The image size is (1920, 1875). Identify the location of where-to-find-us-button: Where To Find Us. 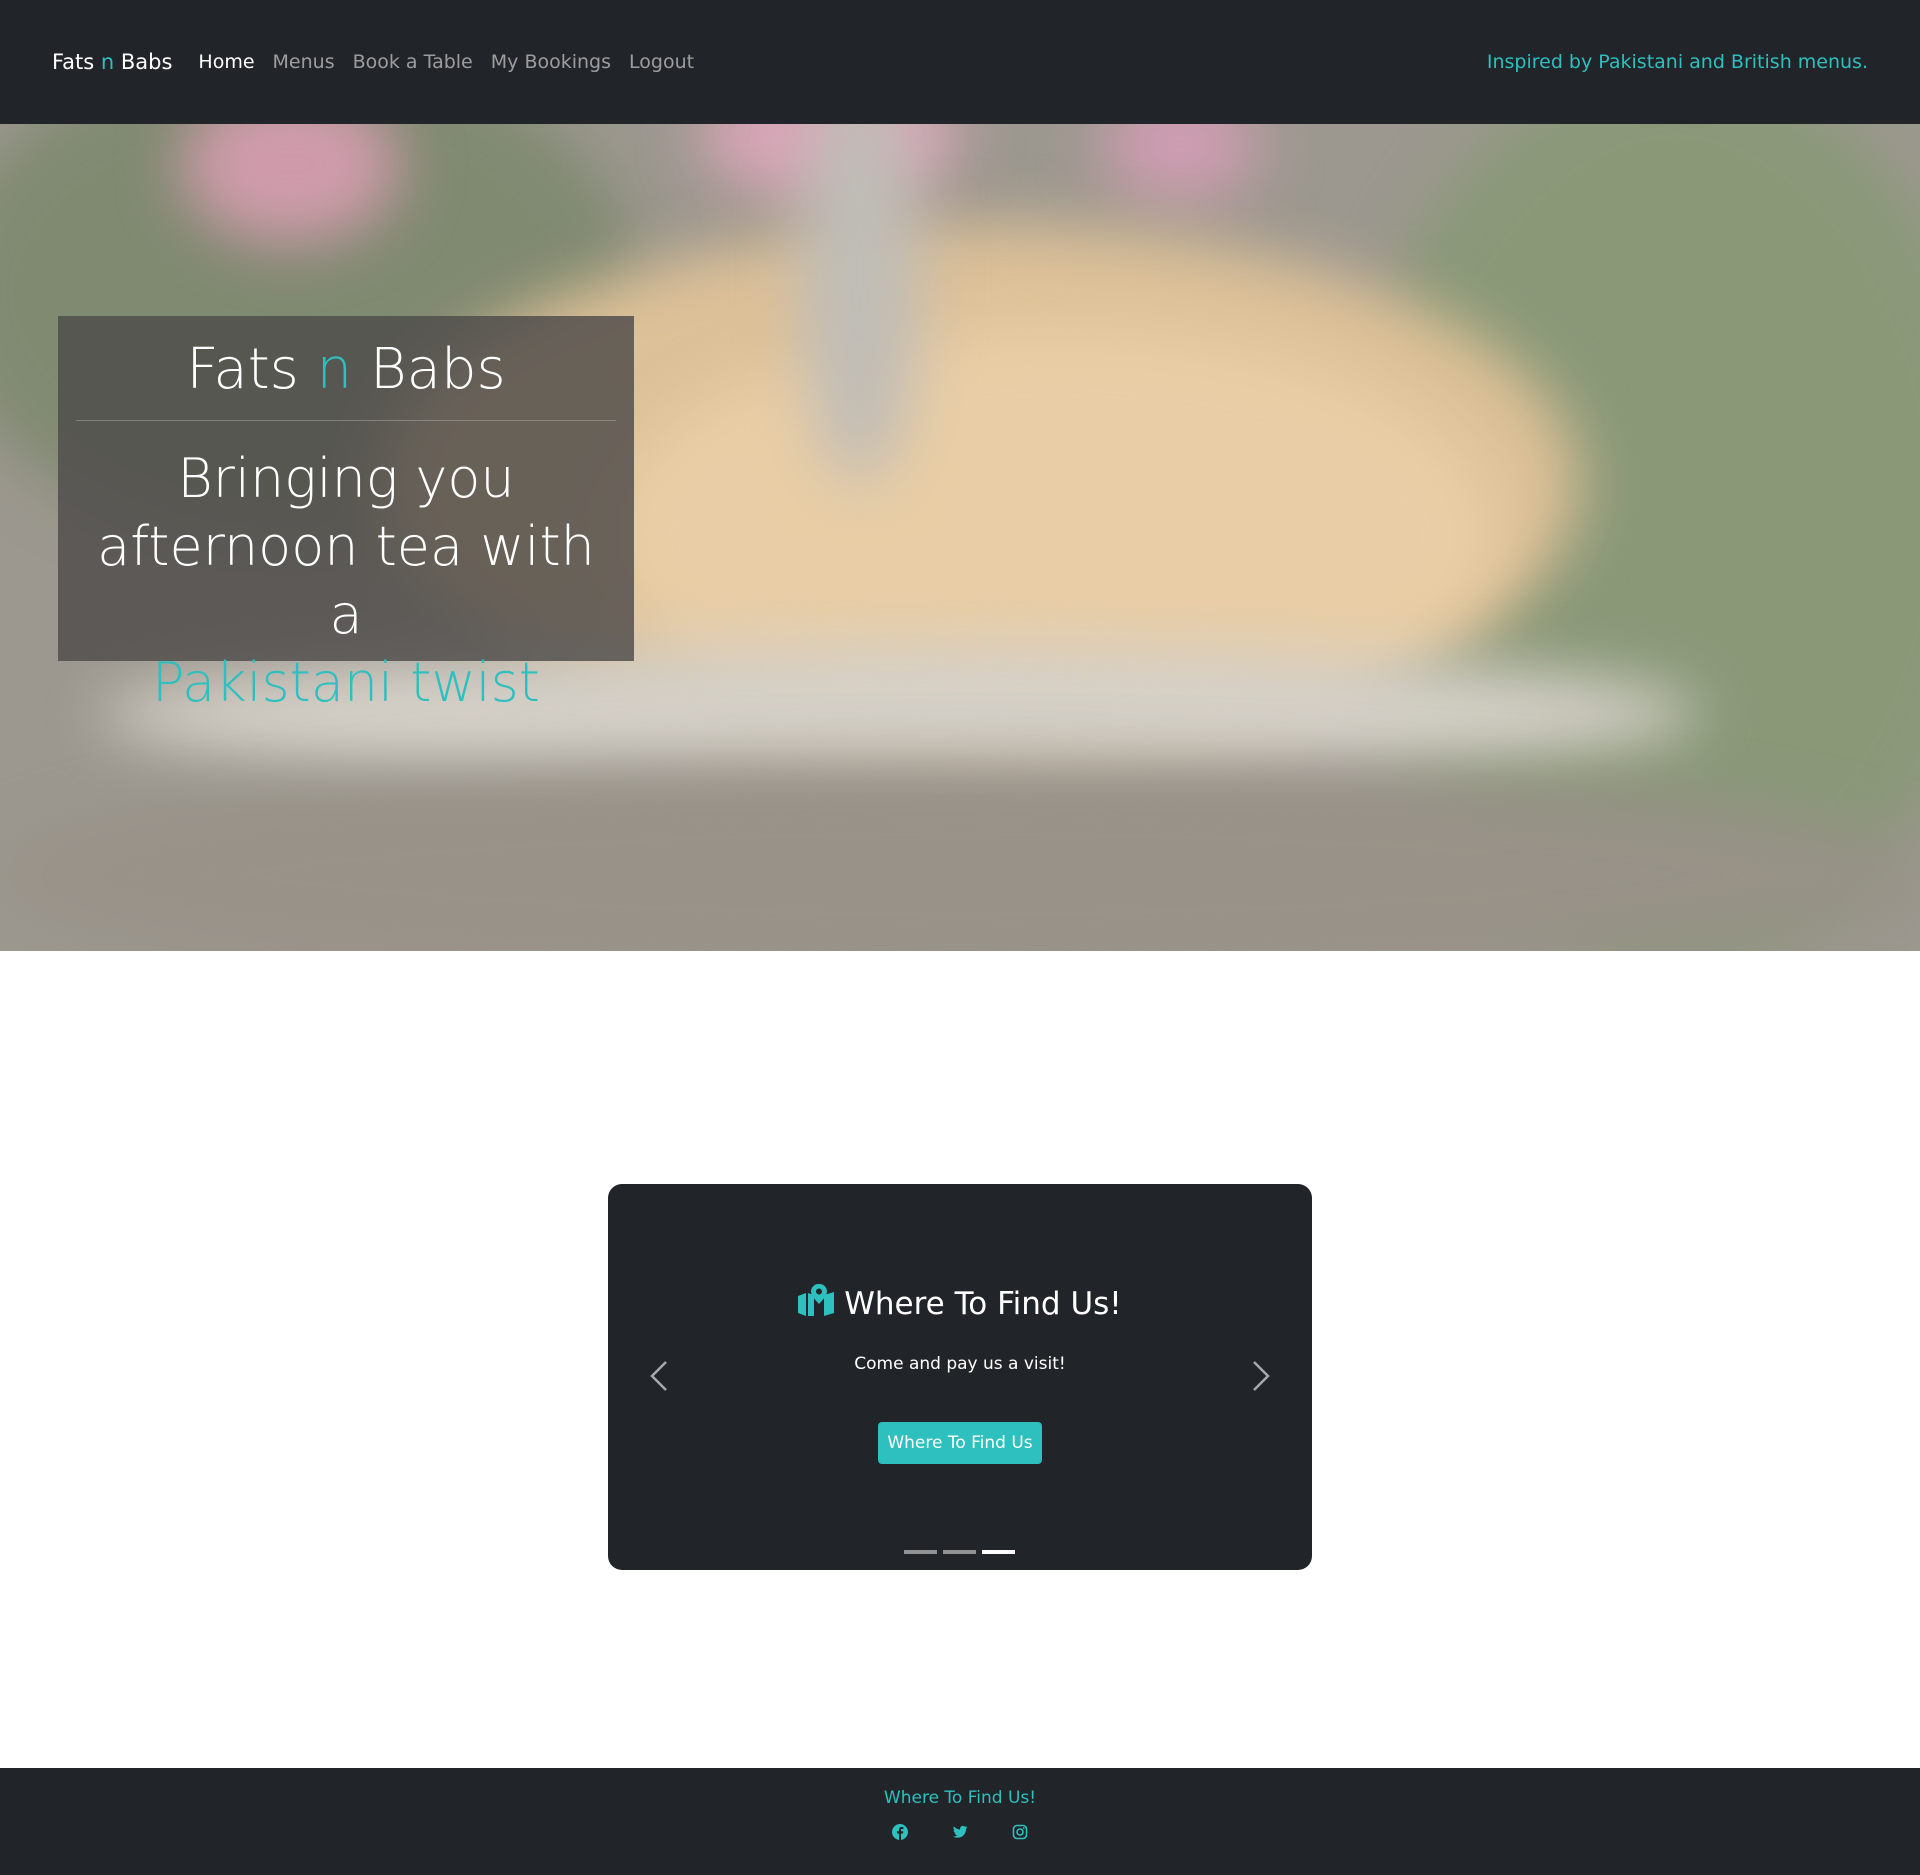
(960, 1443).